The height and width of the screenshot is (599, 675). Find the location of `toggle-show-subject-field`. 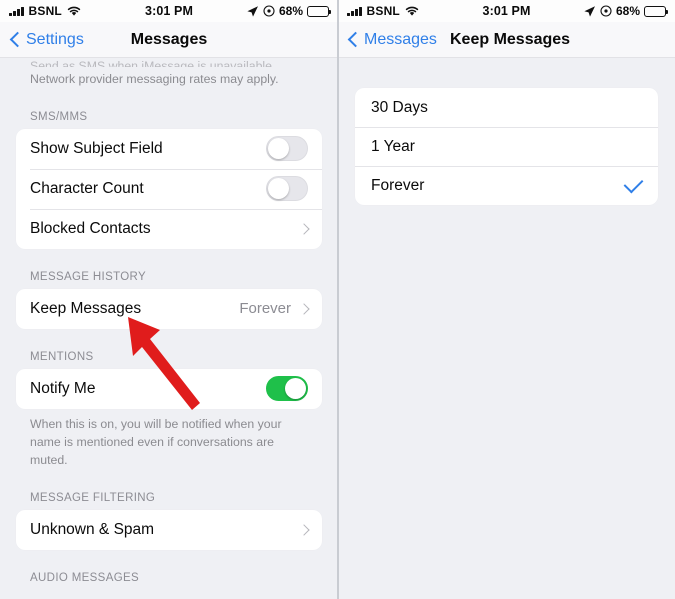

toggle-show-subject-field is located at coordinates (287, 149).